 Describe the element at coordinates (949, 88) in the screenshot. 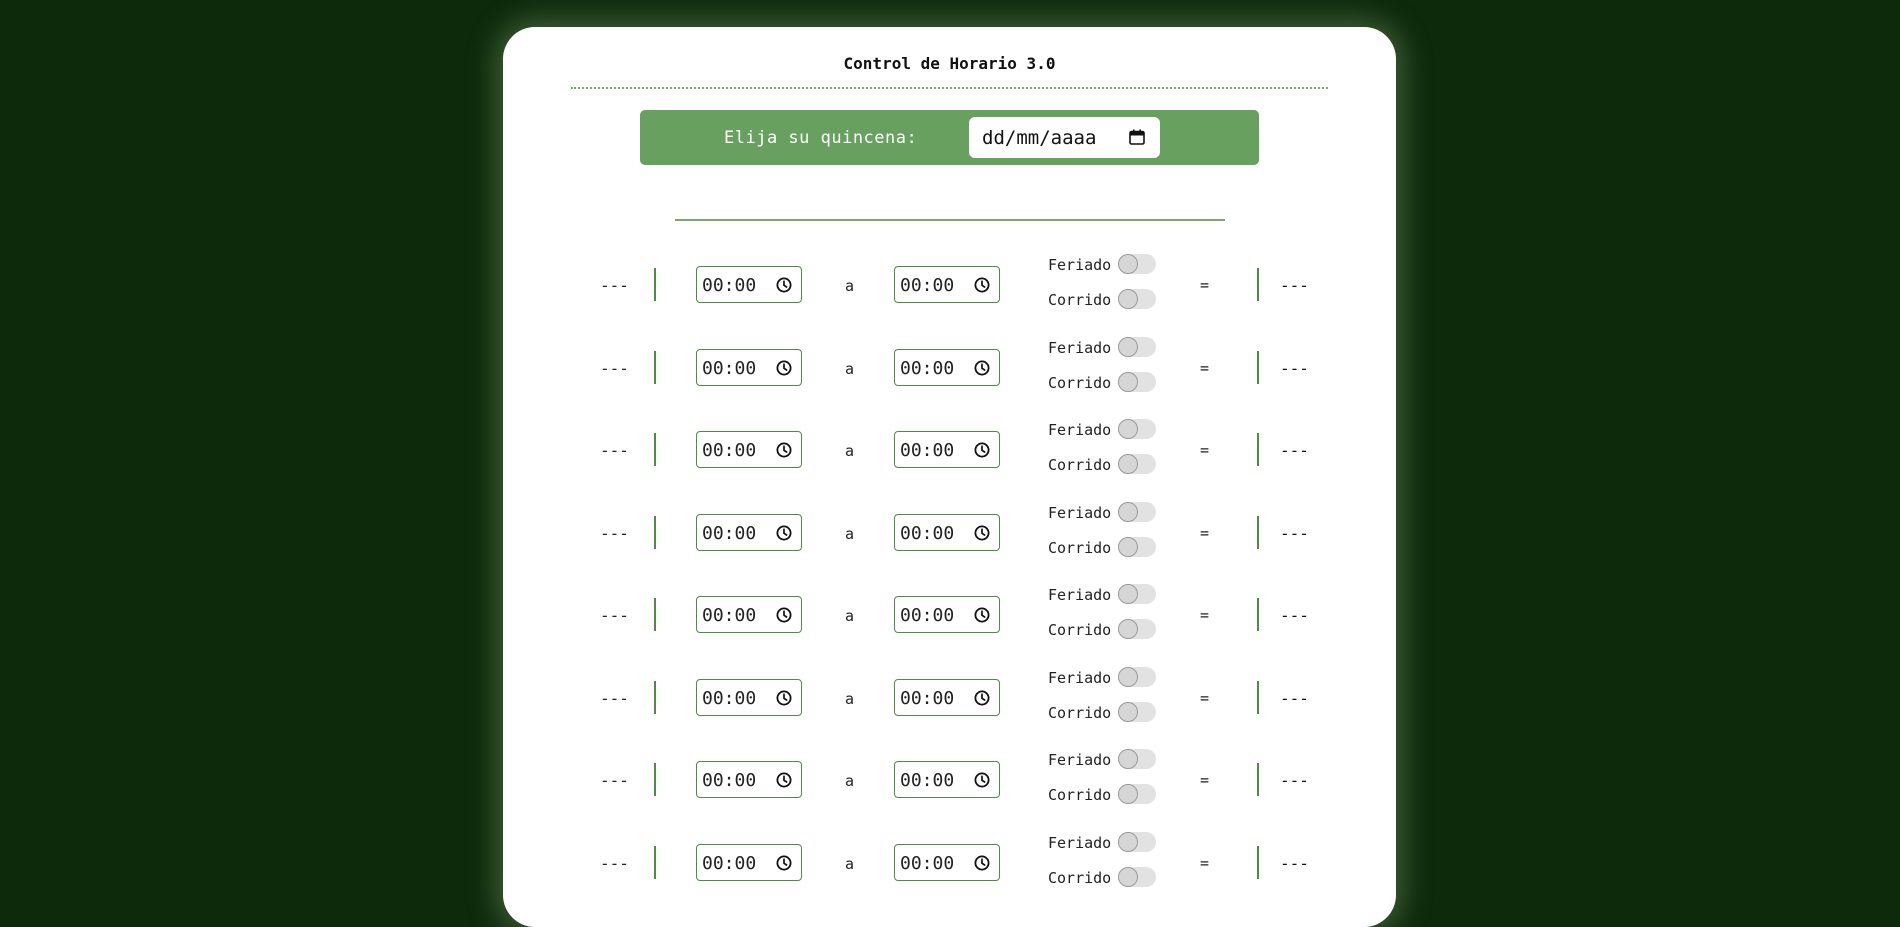

I see `title-divider` at that location.